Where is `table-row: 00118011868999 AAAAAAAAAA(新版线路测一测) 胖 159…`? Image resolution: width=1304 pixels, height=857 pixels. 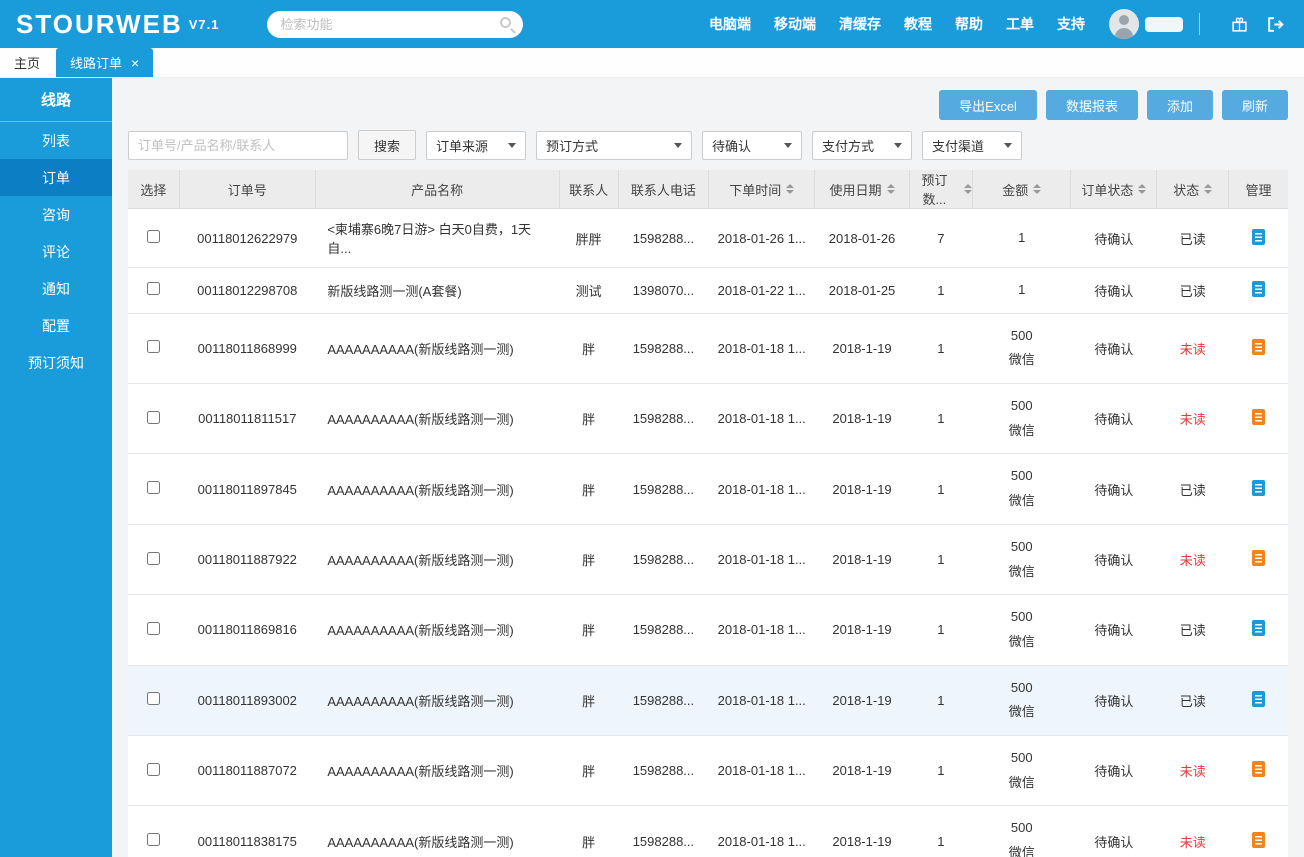
table-row: 00118011868999 AAAAAAAAAA(新版线路测一测) 胖 159… is located at coordinates (708, 349).